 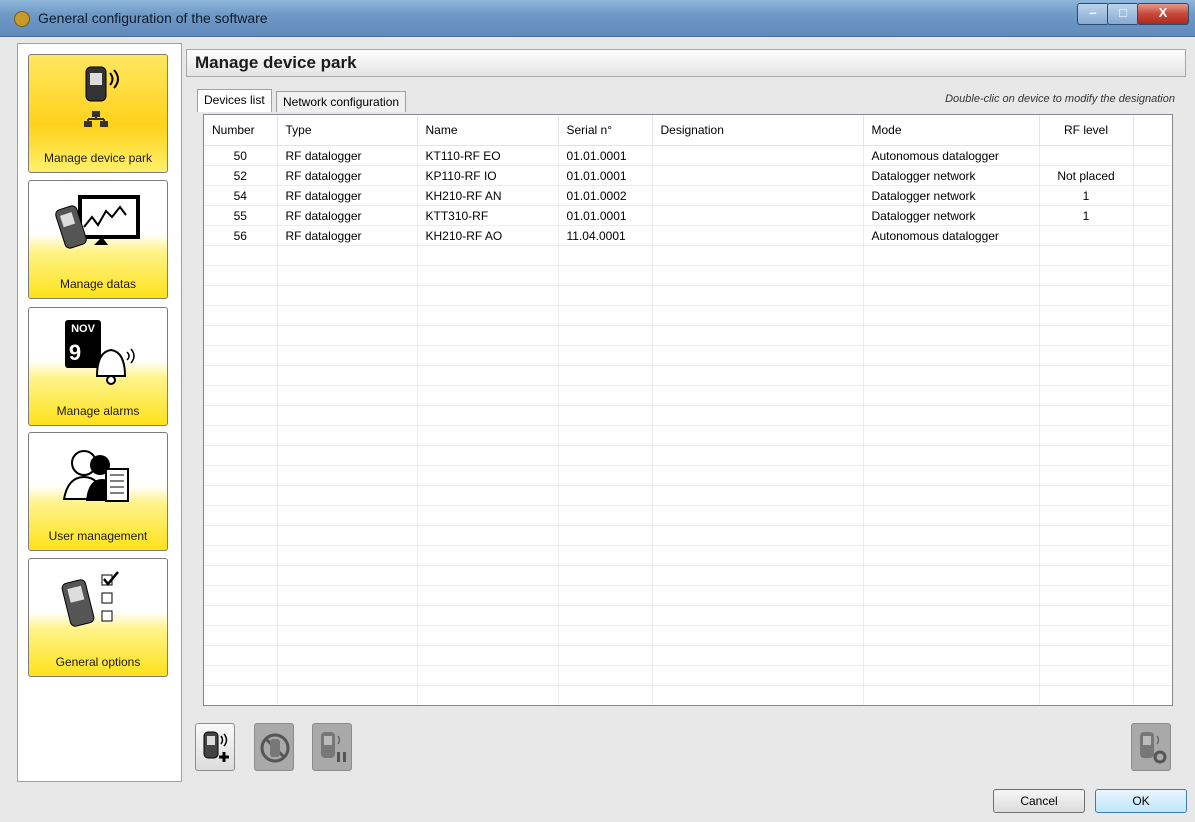 I want to click on table-cell: Datalogger network, so click(x=951, y=175).